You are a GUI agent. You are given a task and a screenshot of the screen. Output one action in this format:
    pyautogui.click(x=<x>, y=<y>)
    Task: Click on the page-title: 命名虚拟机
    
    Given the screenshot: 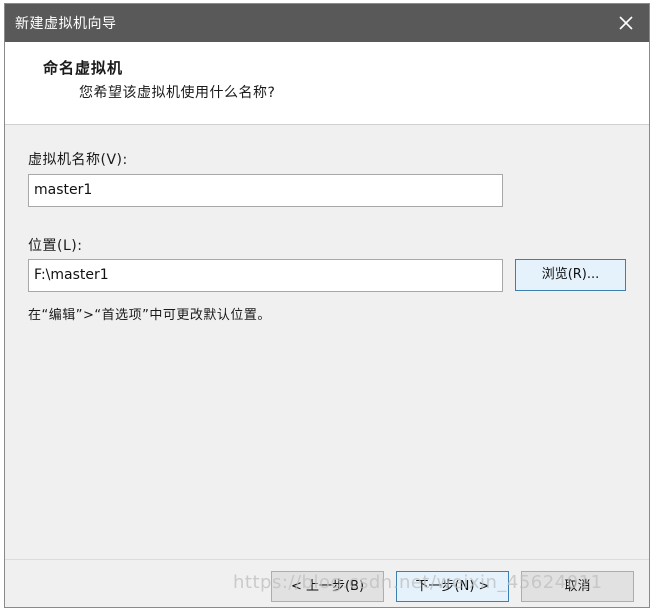 What is the action you would take?
    pyautogui.click(x=83, y=68)
    